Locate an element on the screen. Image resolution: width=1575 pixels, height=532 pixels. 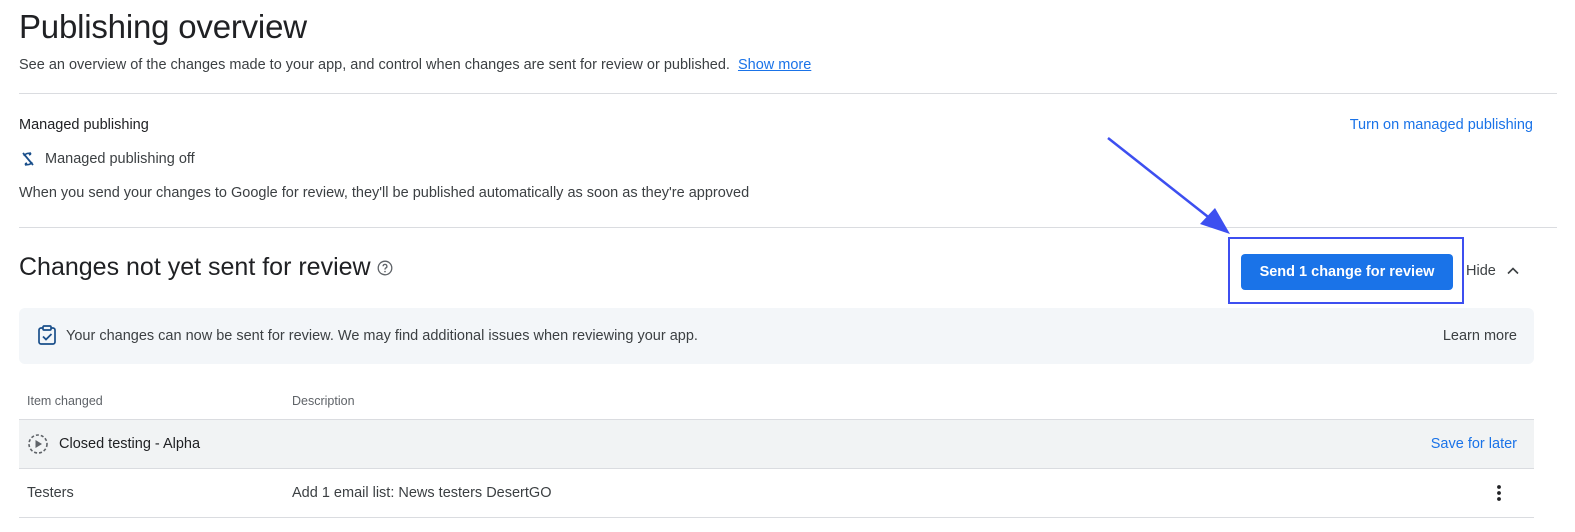
managed-publishing-title: Managed publishing is located at coordinates (84, 125).